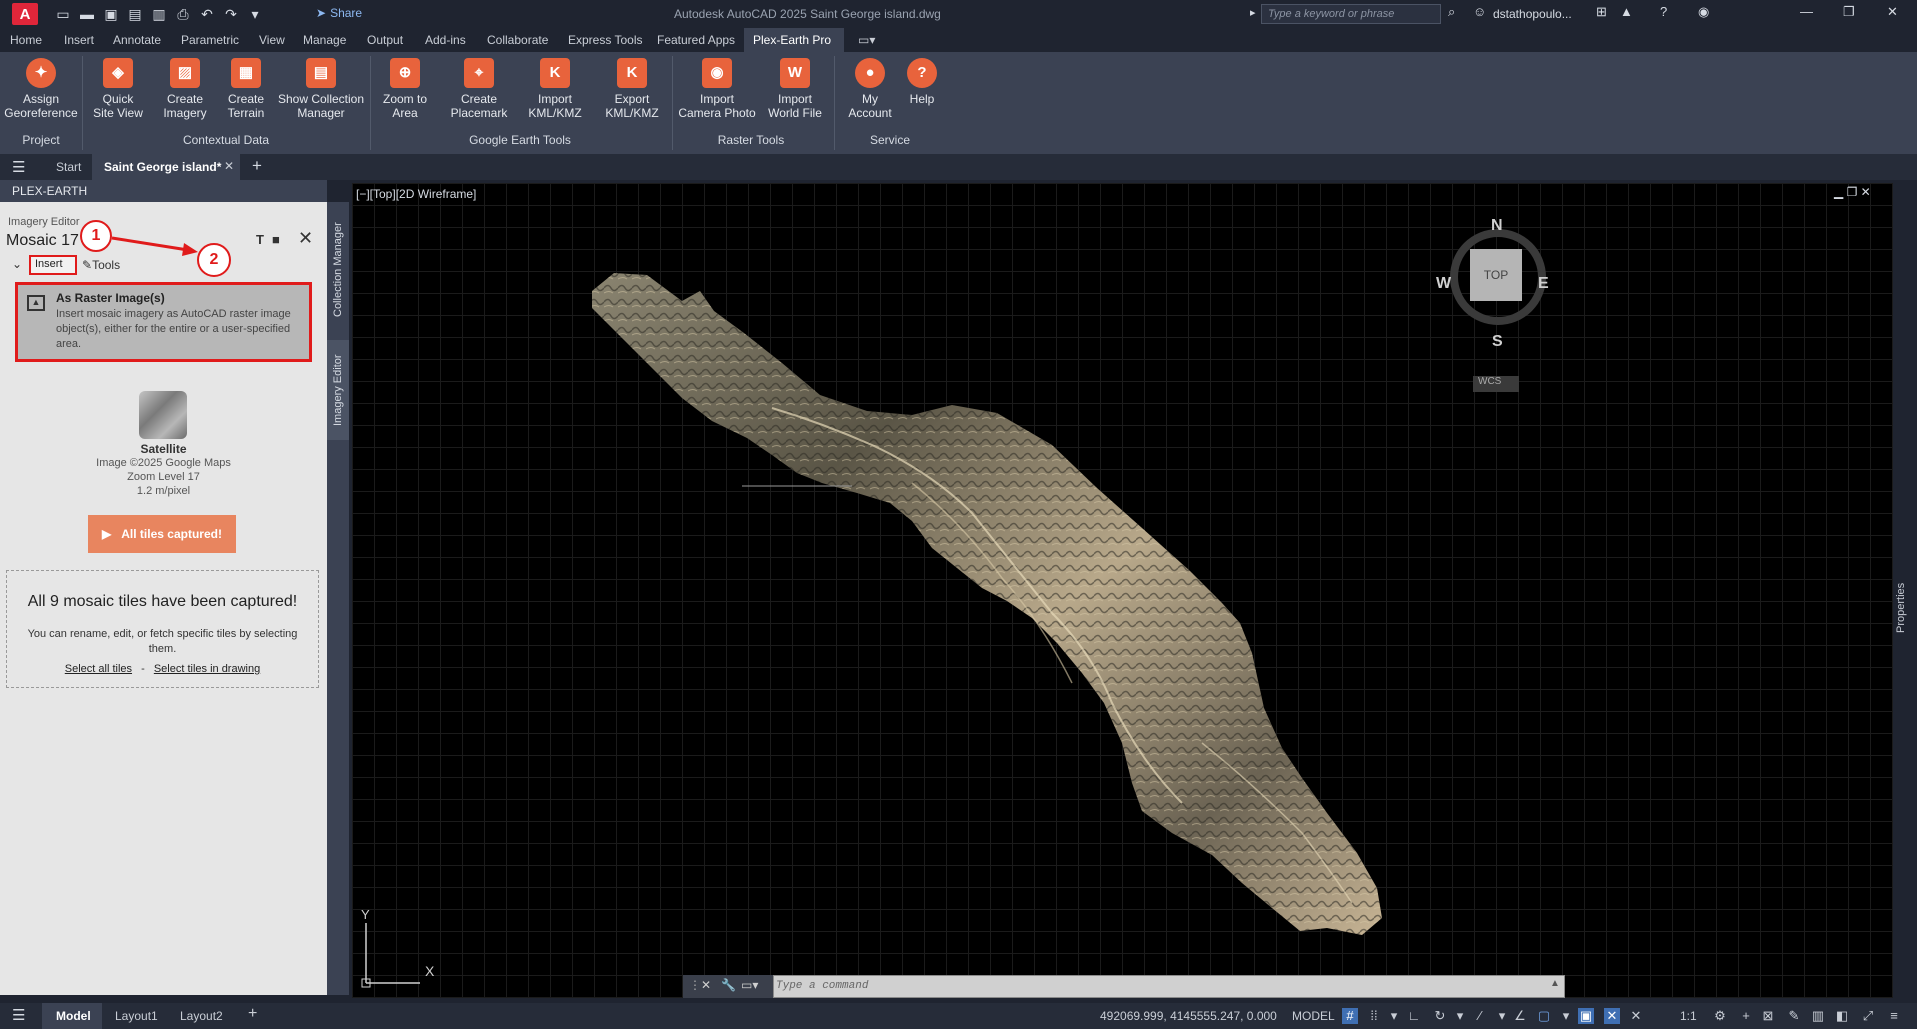  I want to click on chat-icon: ◉, so click(1703, 12).